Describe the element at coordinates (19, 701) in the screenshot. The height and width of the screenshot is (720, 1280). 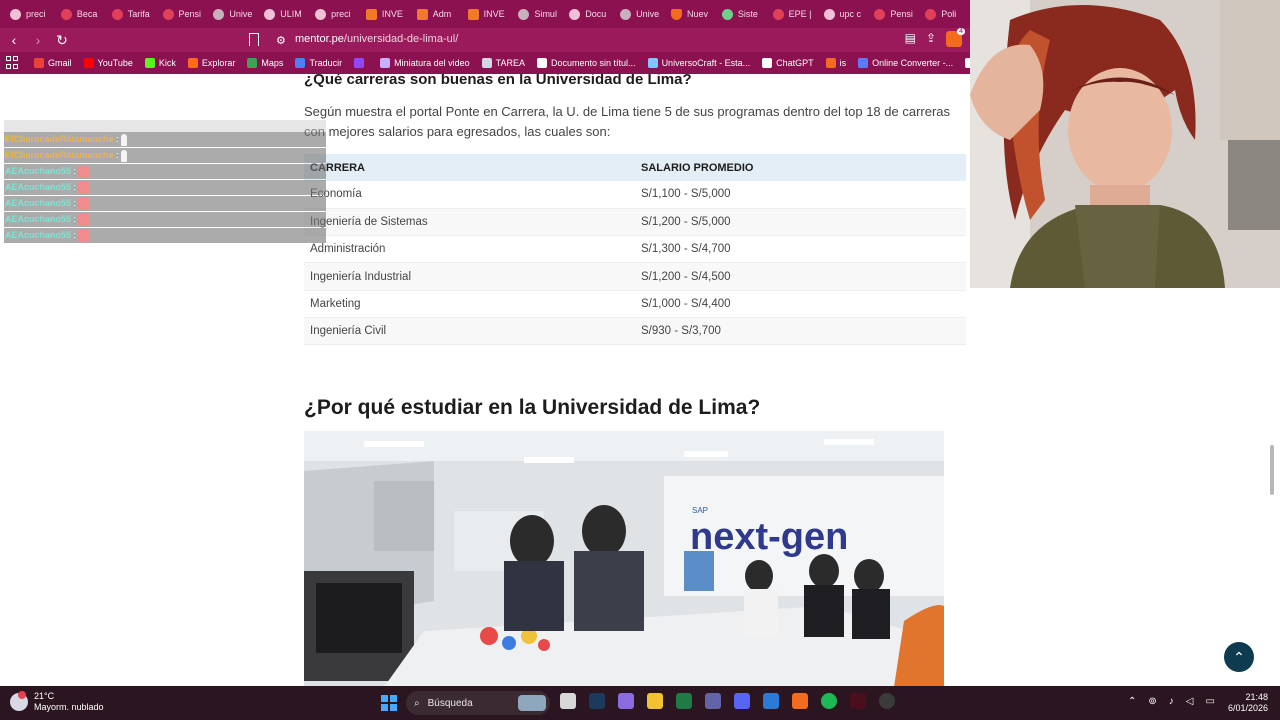
I see `weather-icon` at that location.